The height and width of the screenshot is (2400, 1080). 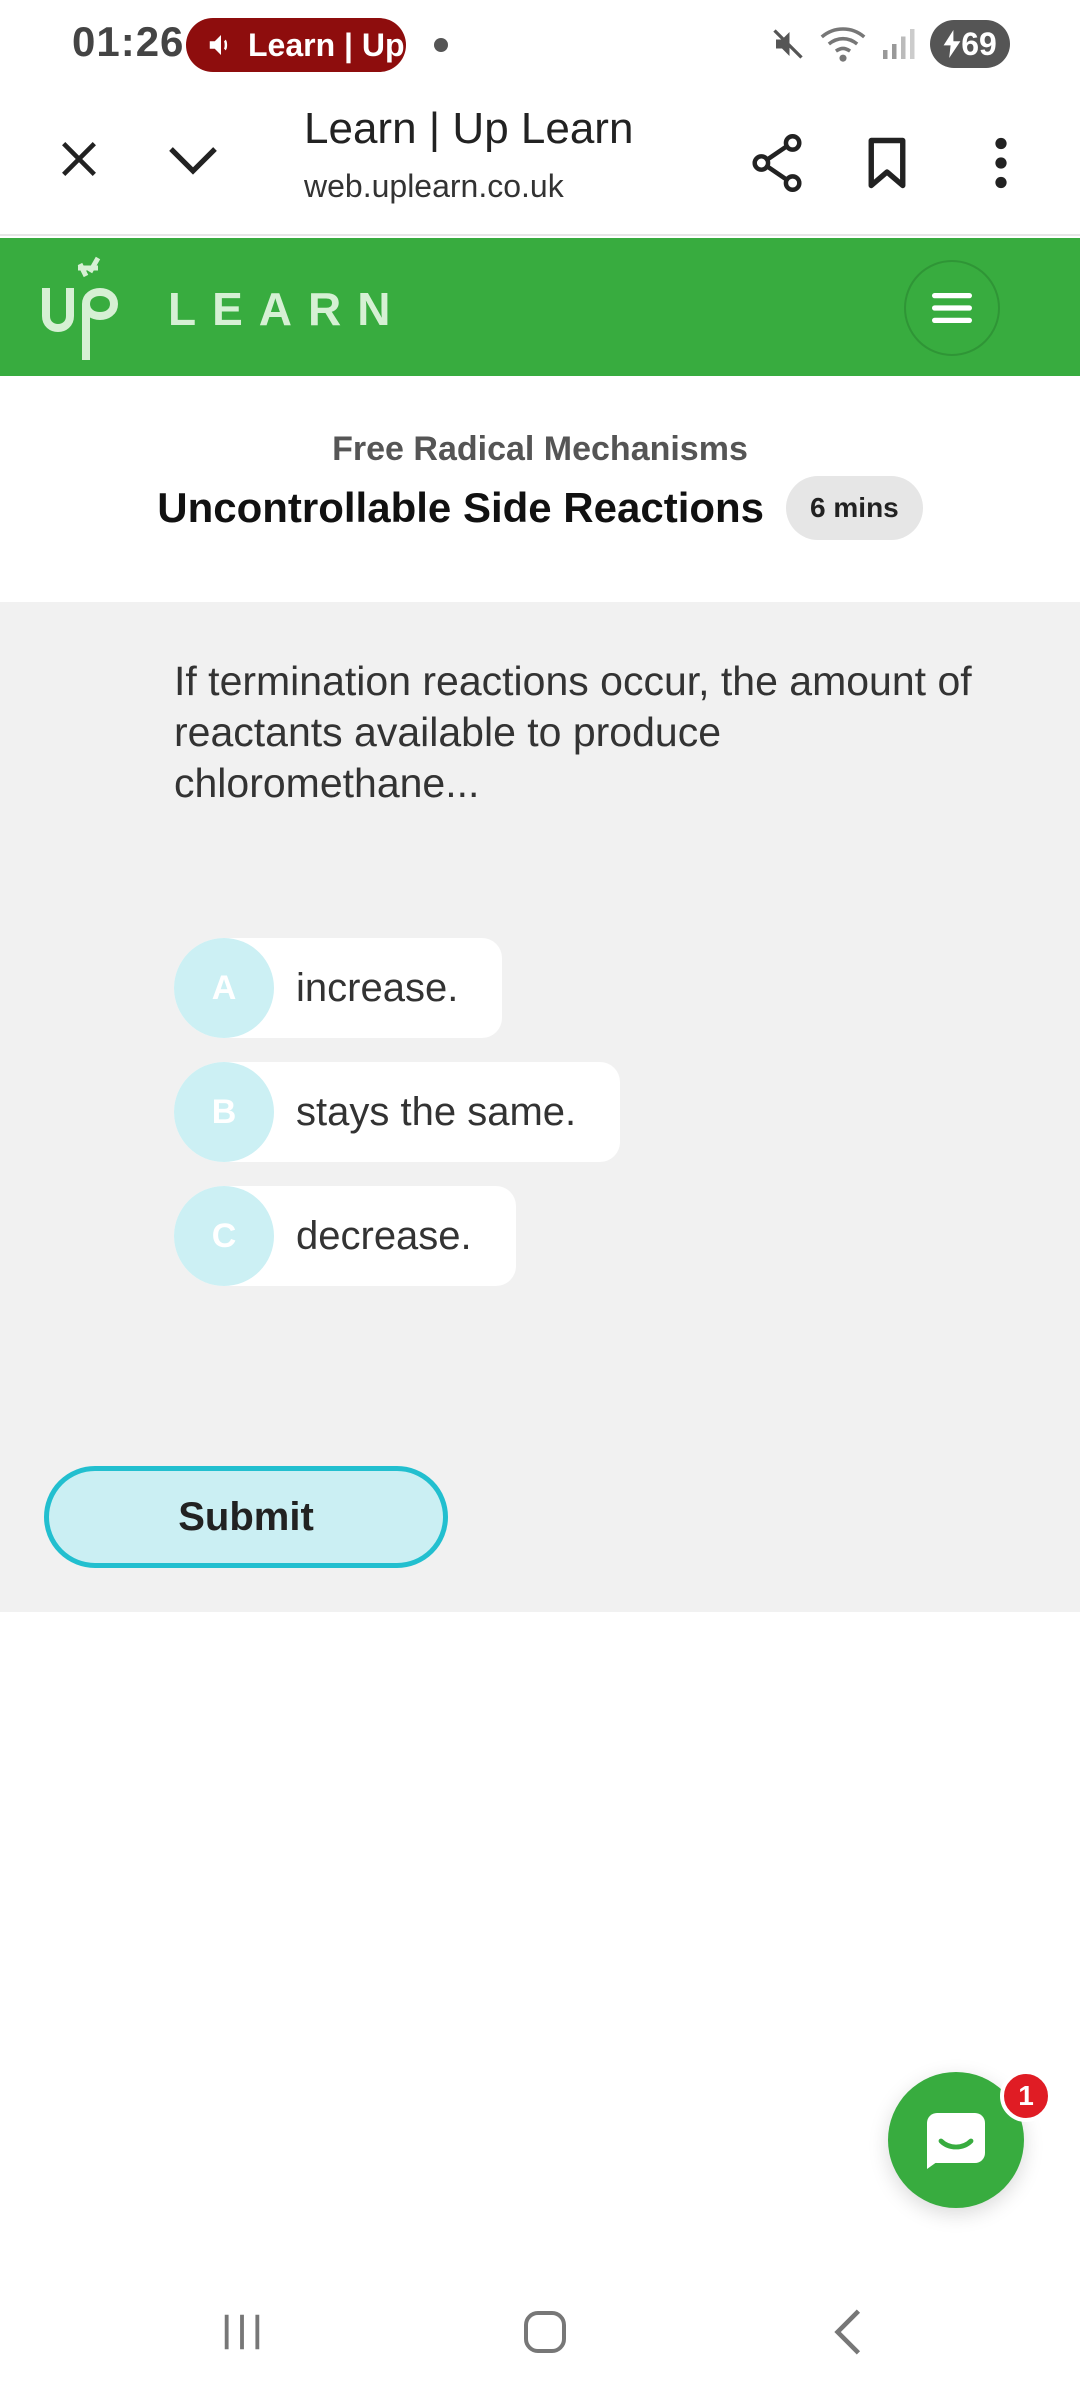 I want to click on up-logo-mark-icon, so click(x=80, y=308).